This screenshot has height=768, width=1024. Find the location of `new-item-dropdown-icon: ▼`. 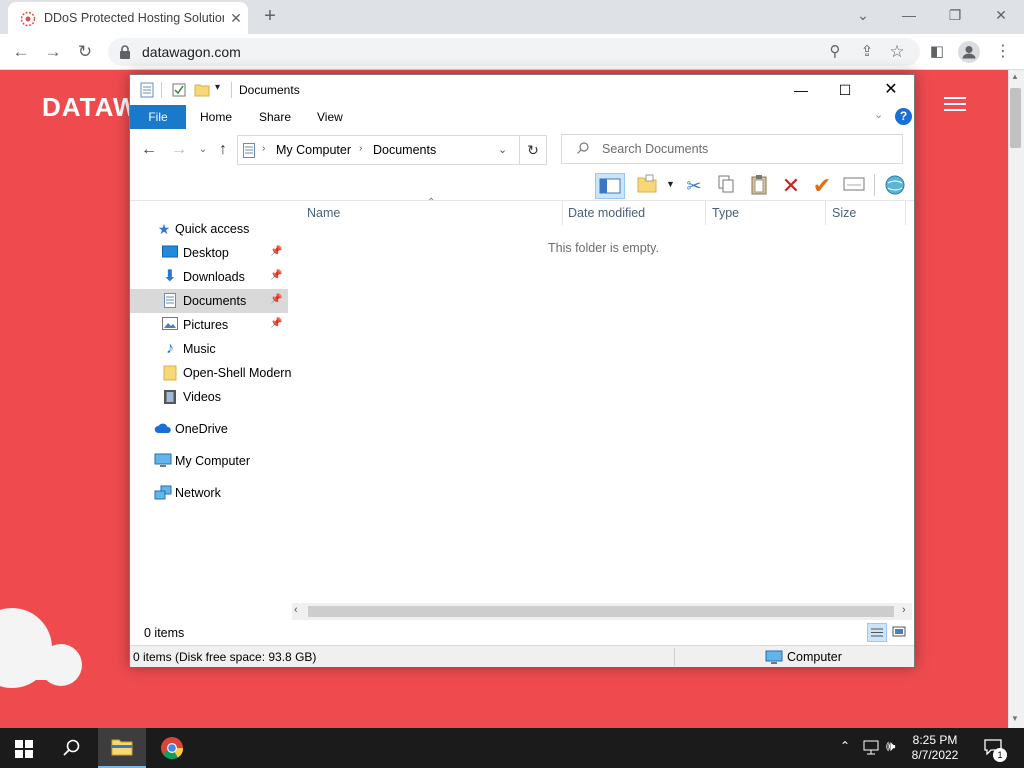

new-item-dropdown-icon: ▼ is located at coordinates (670, 184).